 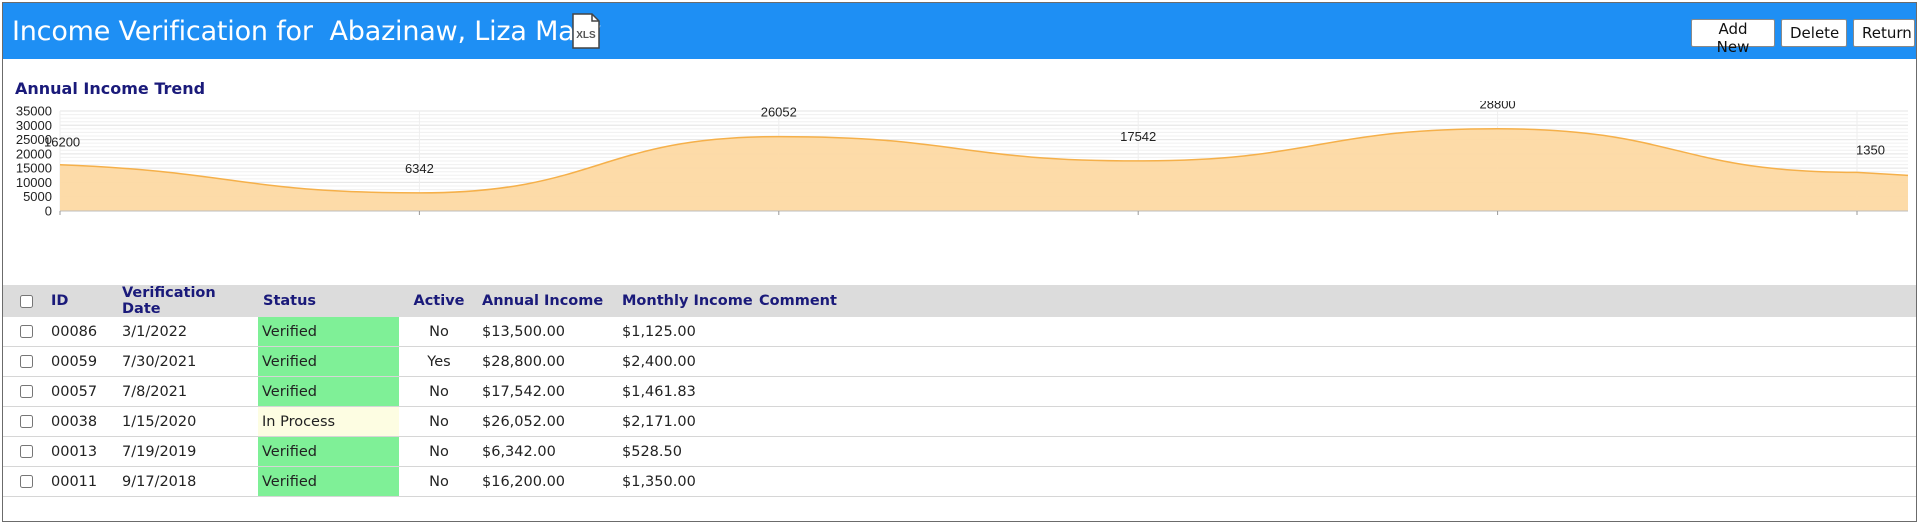 I want to click on row-id: 00086, so click(x=74, y=331).